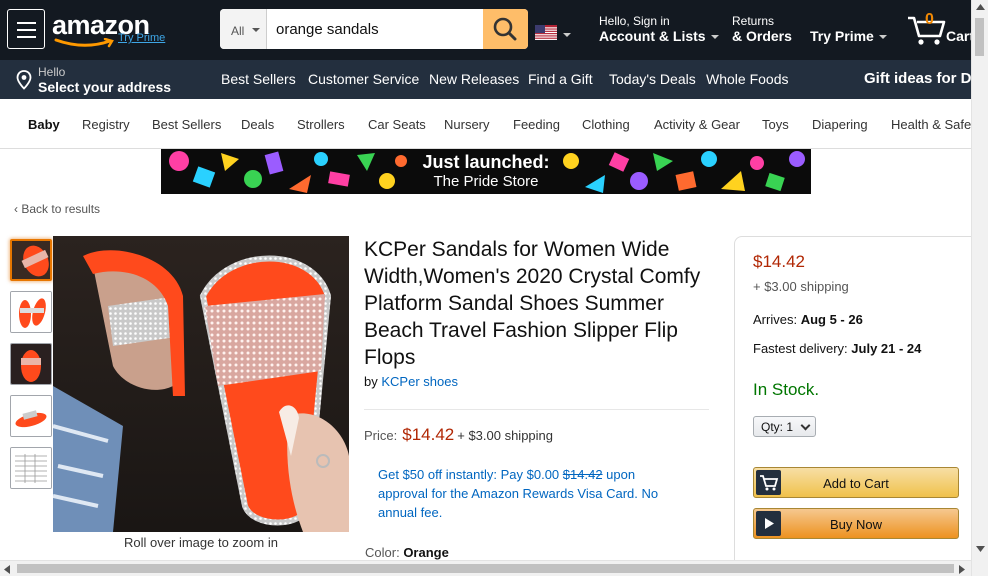 The height and width of the screenshot is (576, 988). Describe the element at coordinates (808, 319) in the screenshot. I see `arrival-date: Arrives: Aug 5 - 26` at that location.